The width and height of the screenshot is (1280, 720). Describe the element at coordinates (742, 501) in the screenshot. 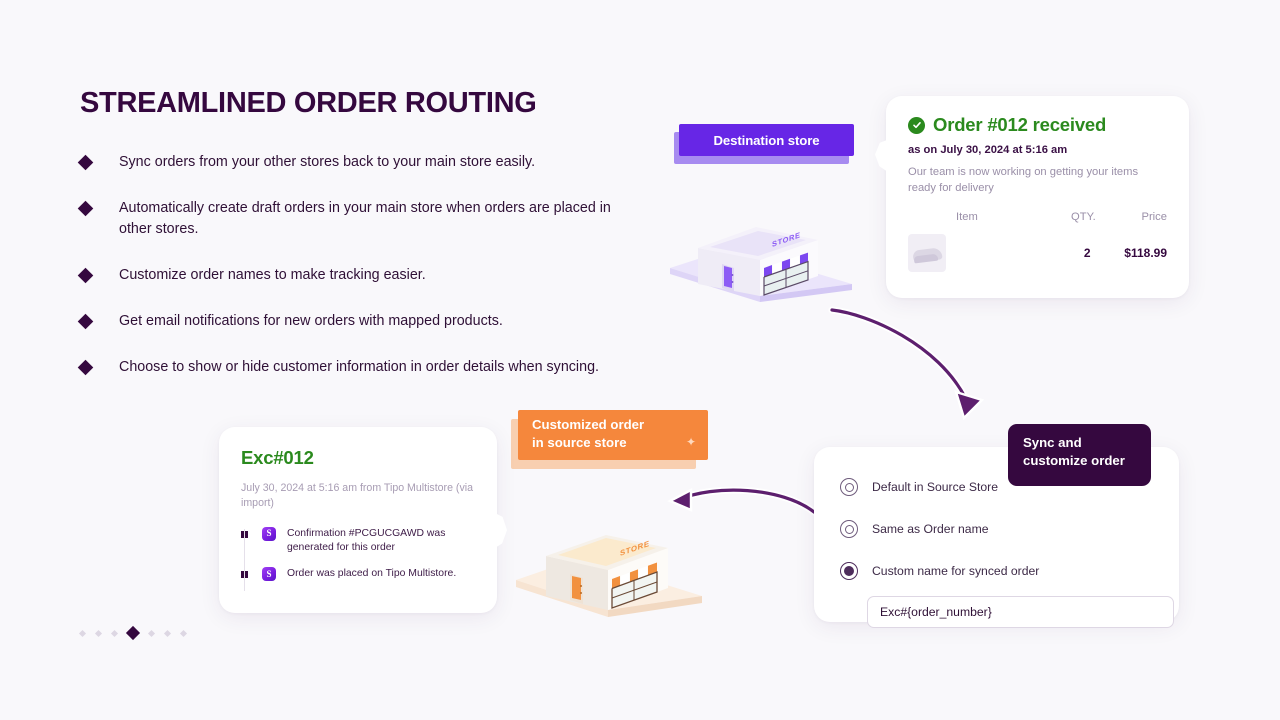

I see `arrow-radio-panel-to-source-store` at that location.